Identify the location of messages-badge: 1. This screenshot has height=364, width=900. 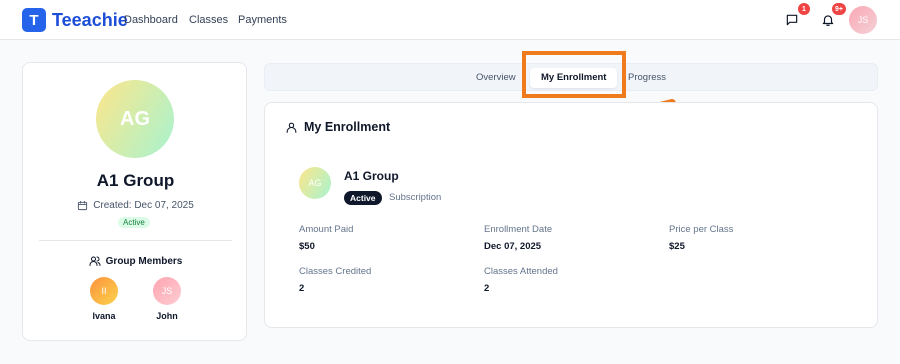
(804, 9).